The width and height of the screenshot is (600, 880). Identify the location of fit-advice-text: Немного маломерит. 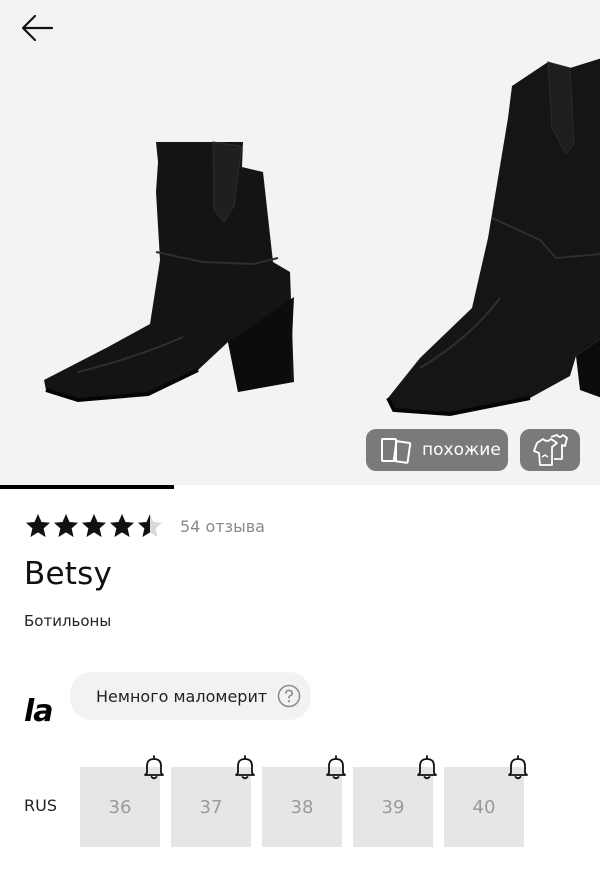
(182, 696).